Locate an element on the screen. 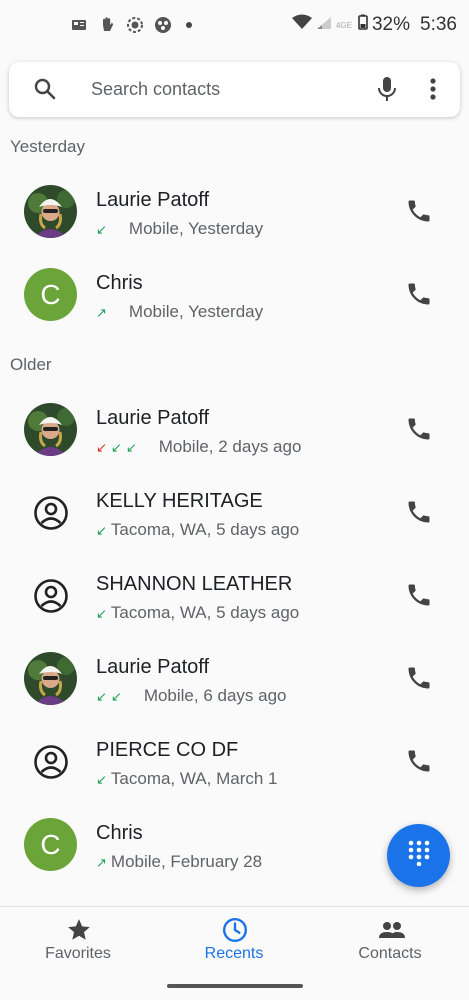 Image resolution: width=469 pixels, height=1000 pixels. clock-icon is located at coordinates (235, 930).